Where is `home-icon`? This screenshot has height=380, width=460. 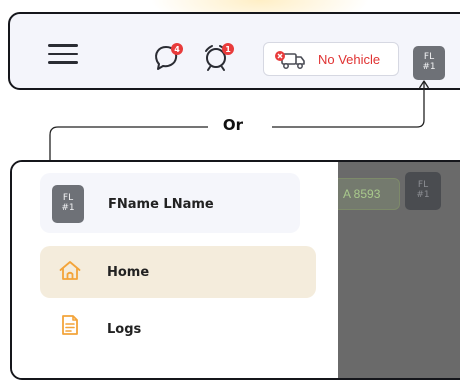 home-icon is located at coordinates (70, 270).